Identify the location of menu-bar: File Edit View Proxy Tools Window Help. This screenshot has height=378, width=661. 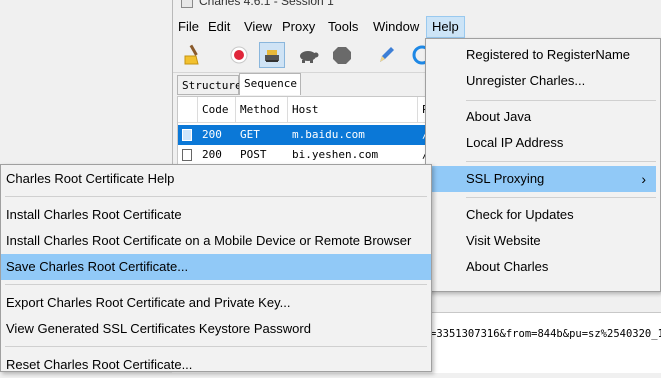
(417, 27).